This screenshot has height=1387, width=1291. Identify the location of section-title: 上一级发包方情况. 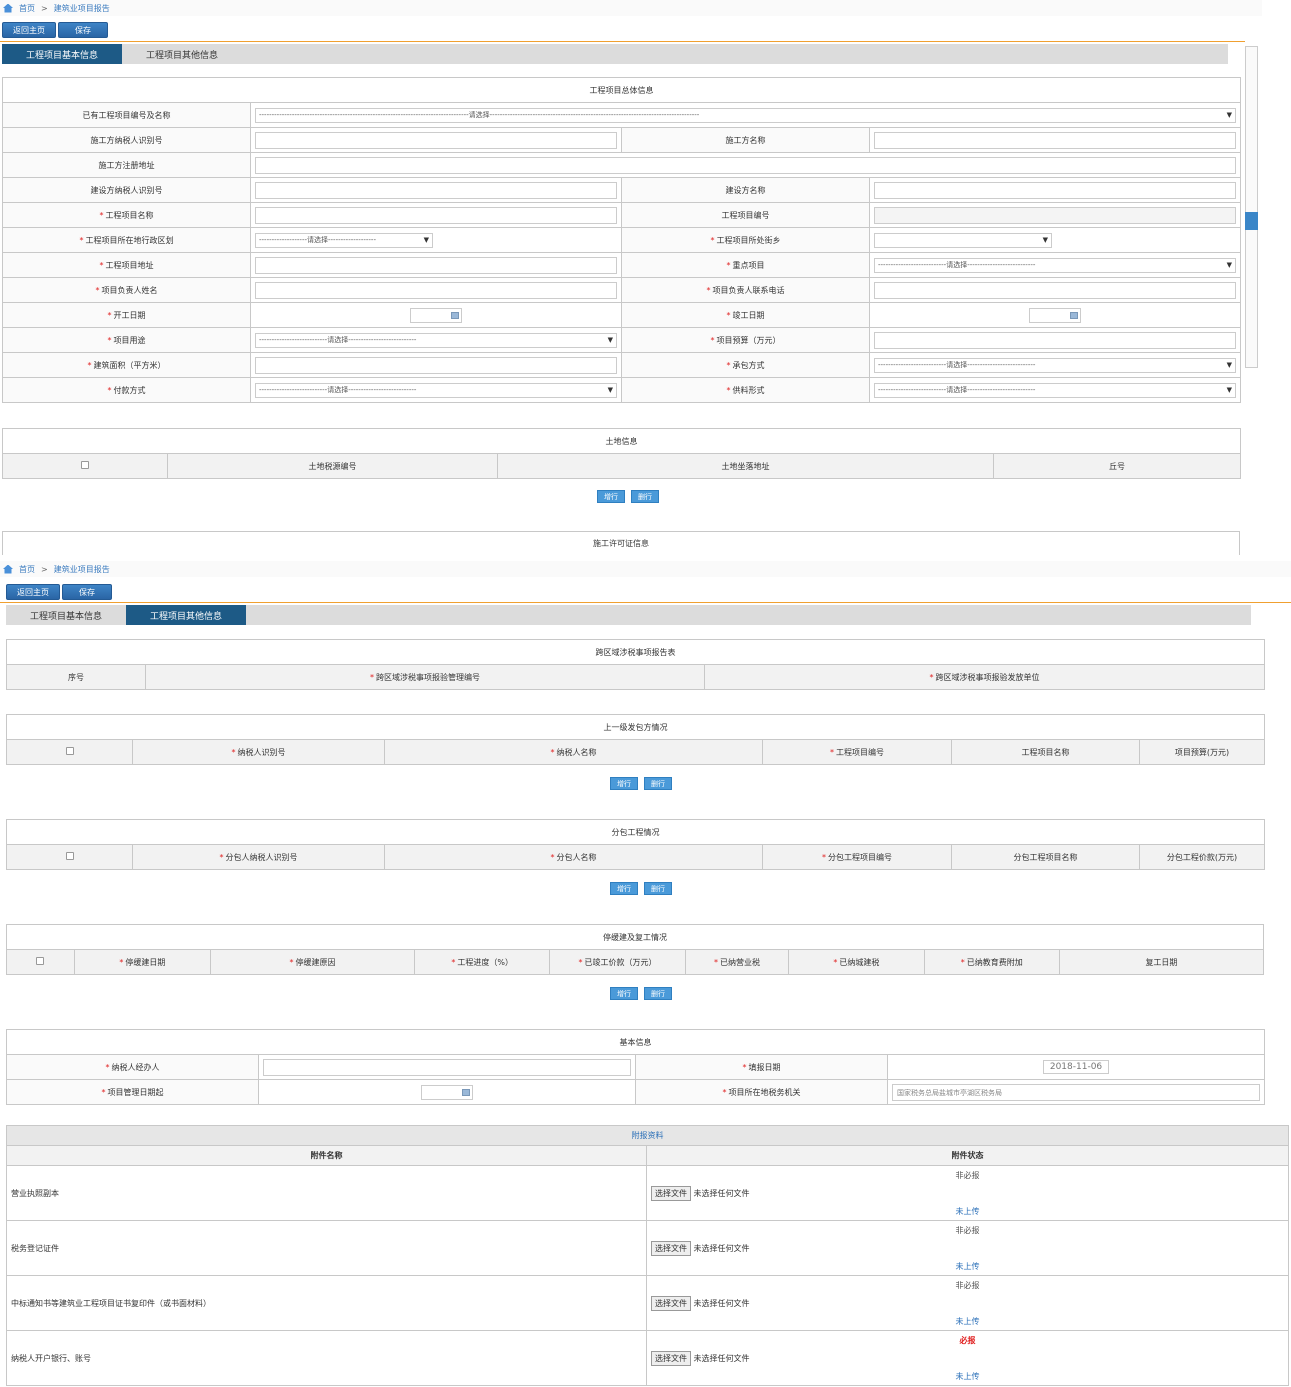
(635, 727).